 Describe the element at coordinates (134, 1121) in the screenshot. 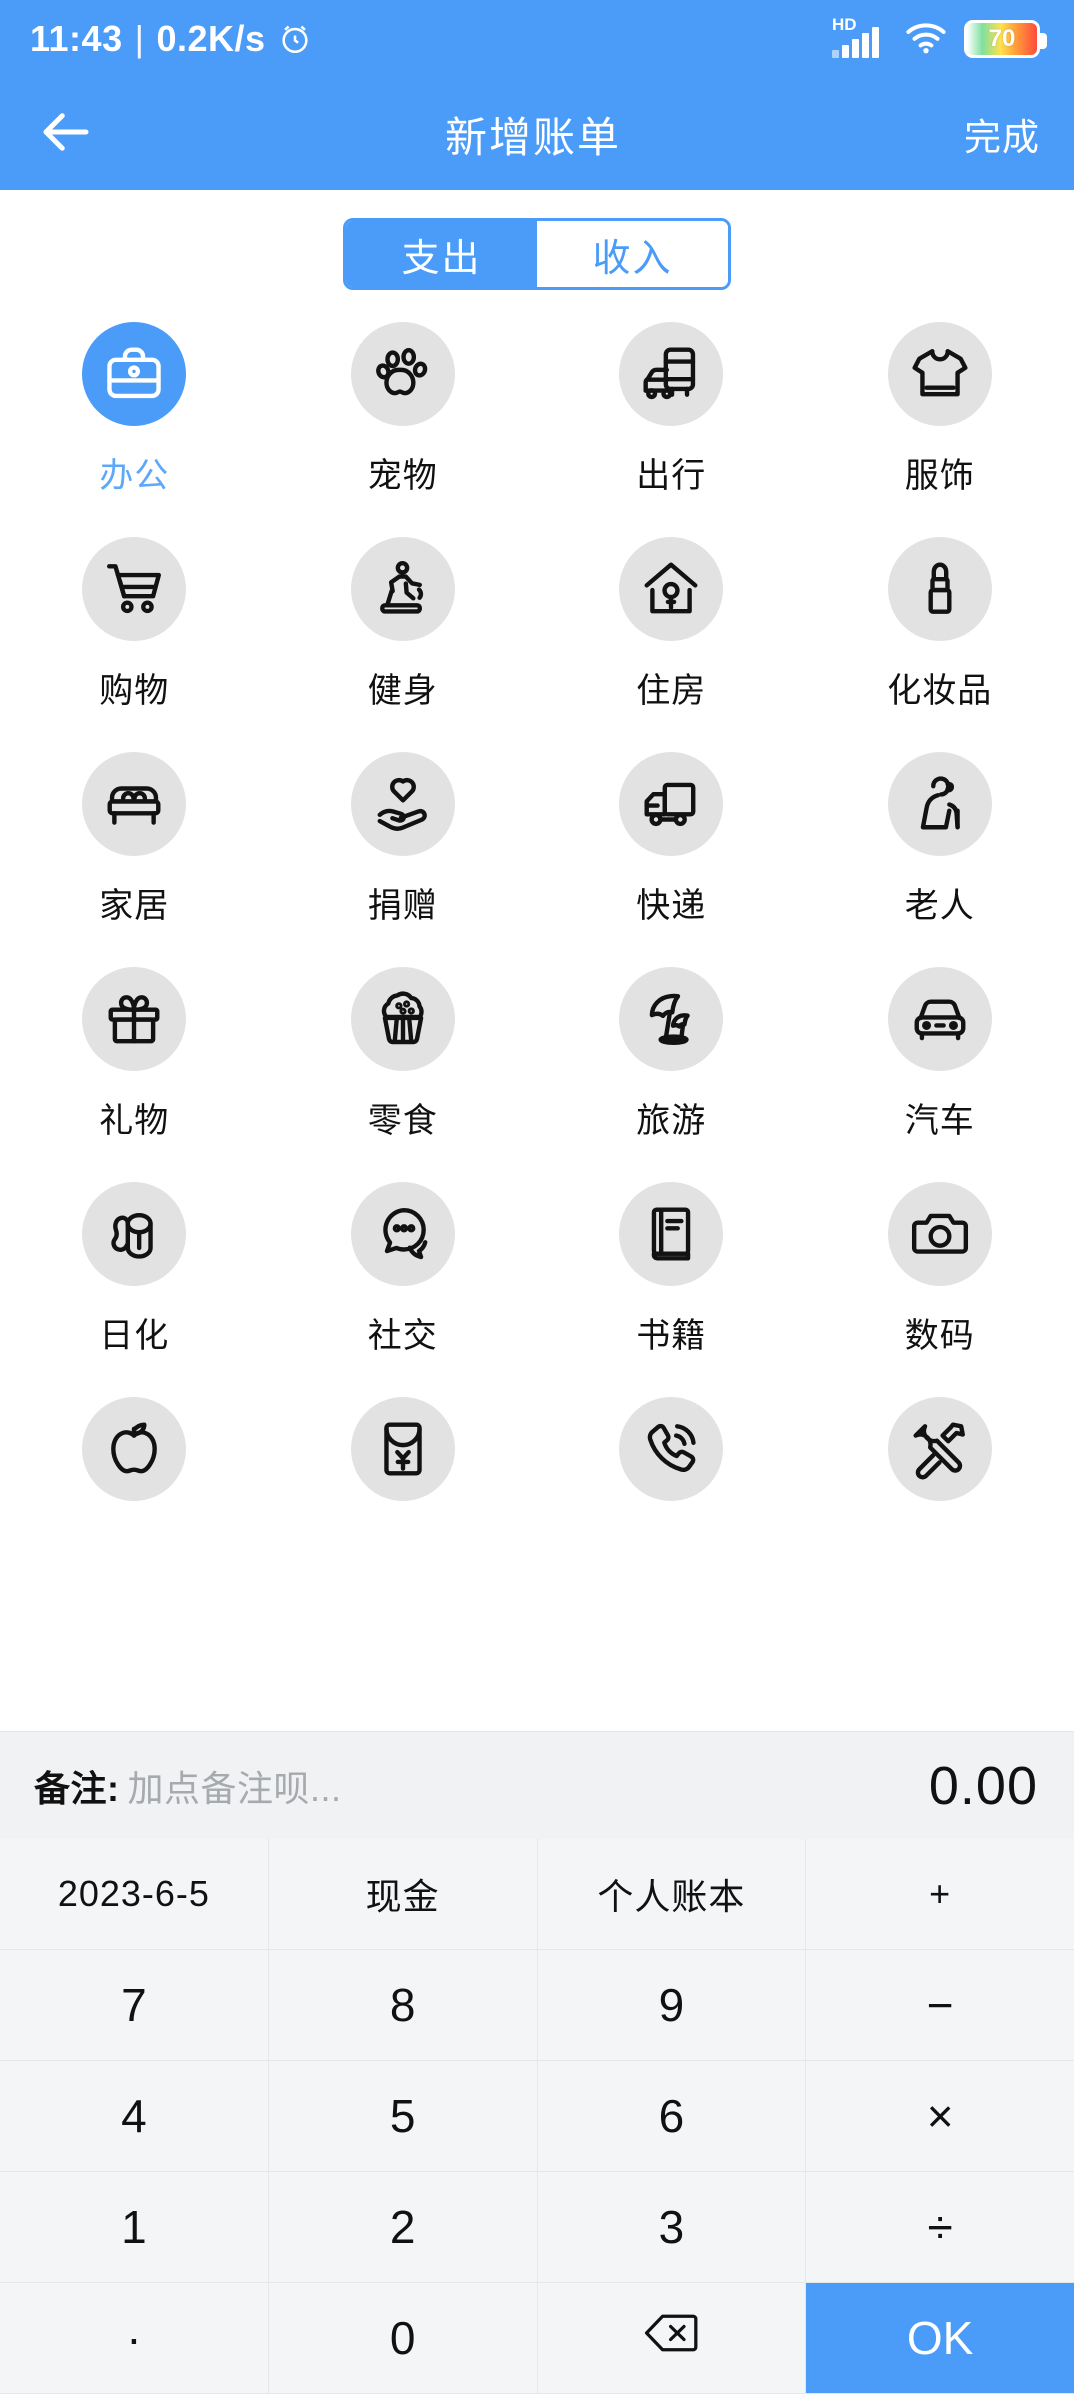

I see `category-label: 礼物` at that location.